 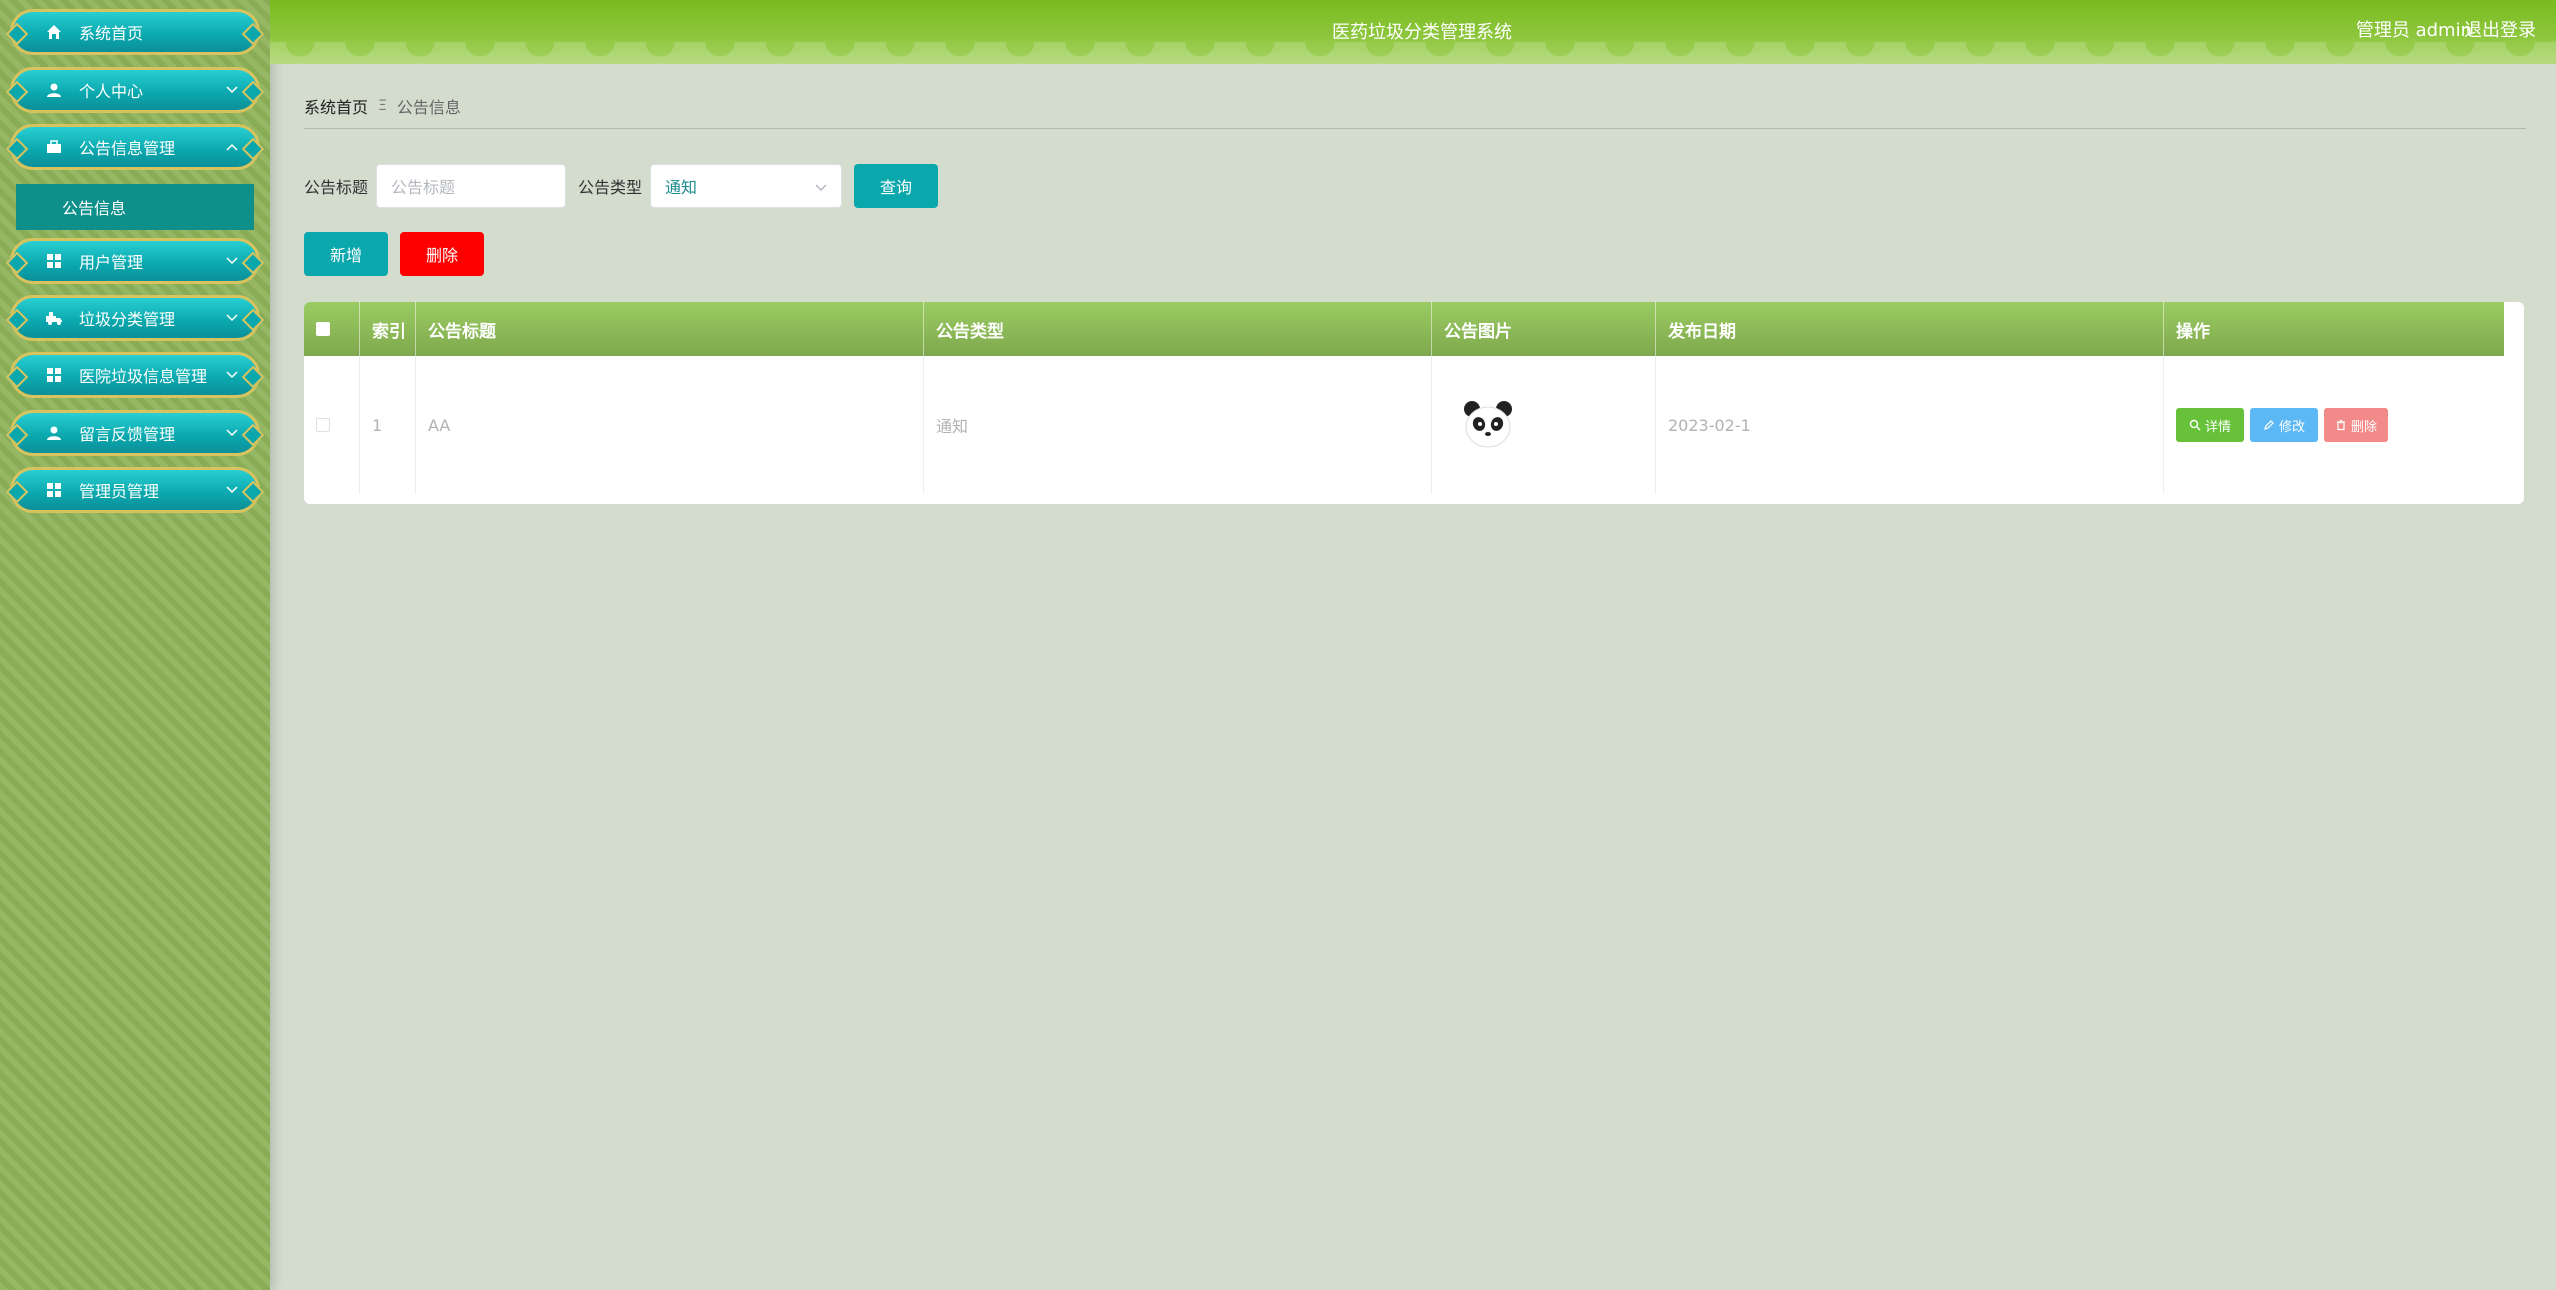 I want to click on column-header-image: 公告图片, so click(x=1544, y=329).